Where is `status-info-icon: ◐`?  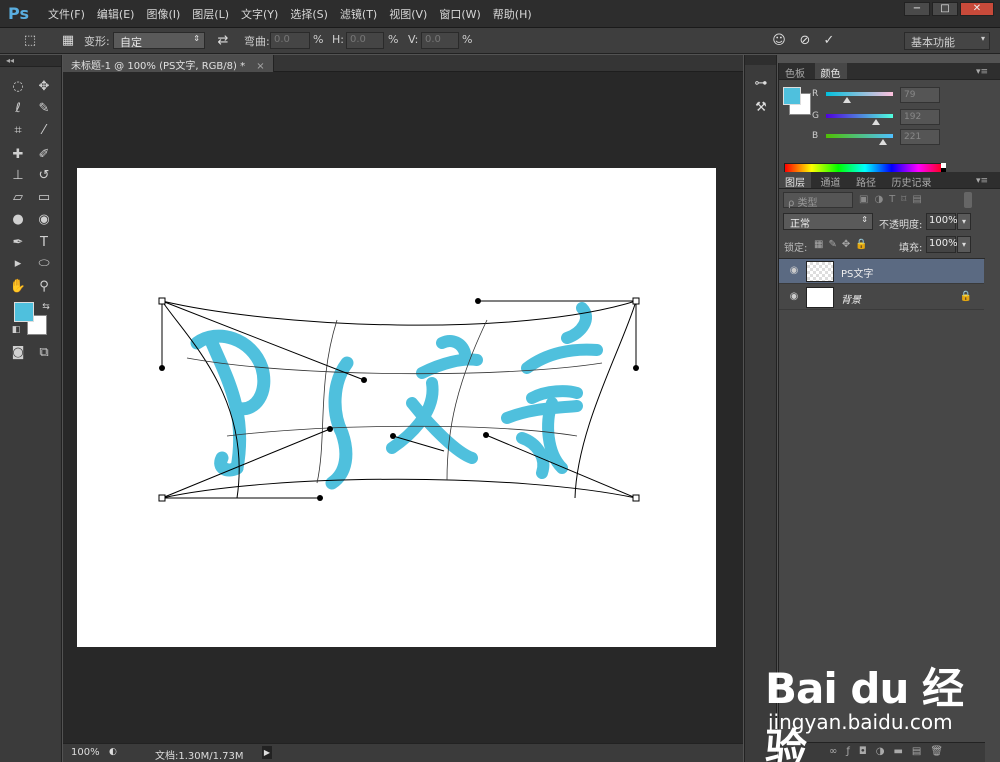 status-info-icon: ◐ is located at coordinates (113, 752).